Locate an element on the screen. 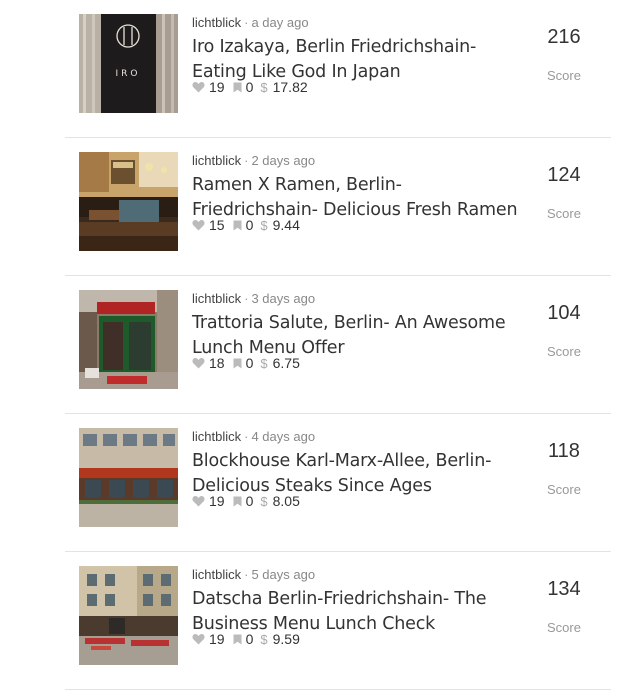 The image size is (640, 698). post-time: 5 days ago is located at coordinates (283, 574).